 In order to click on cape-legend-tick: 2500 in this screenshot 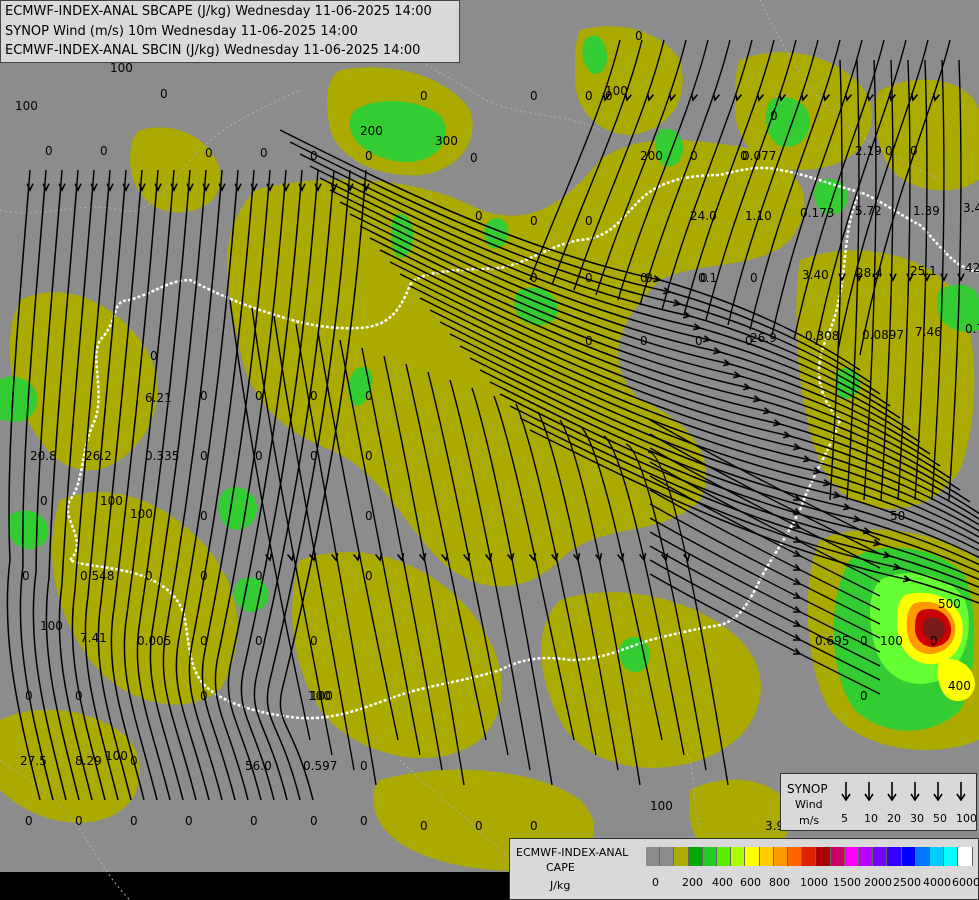, I will do `click(907, 882)`.